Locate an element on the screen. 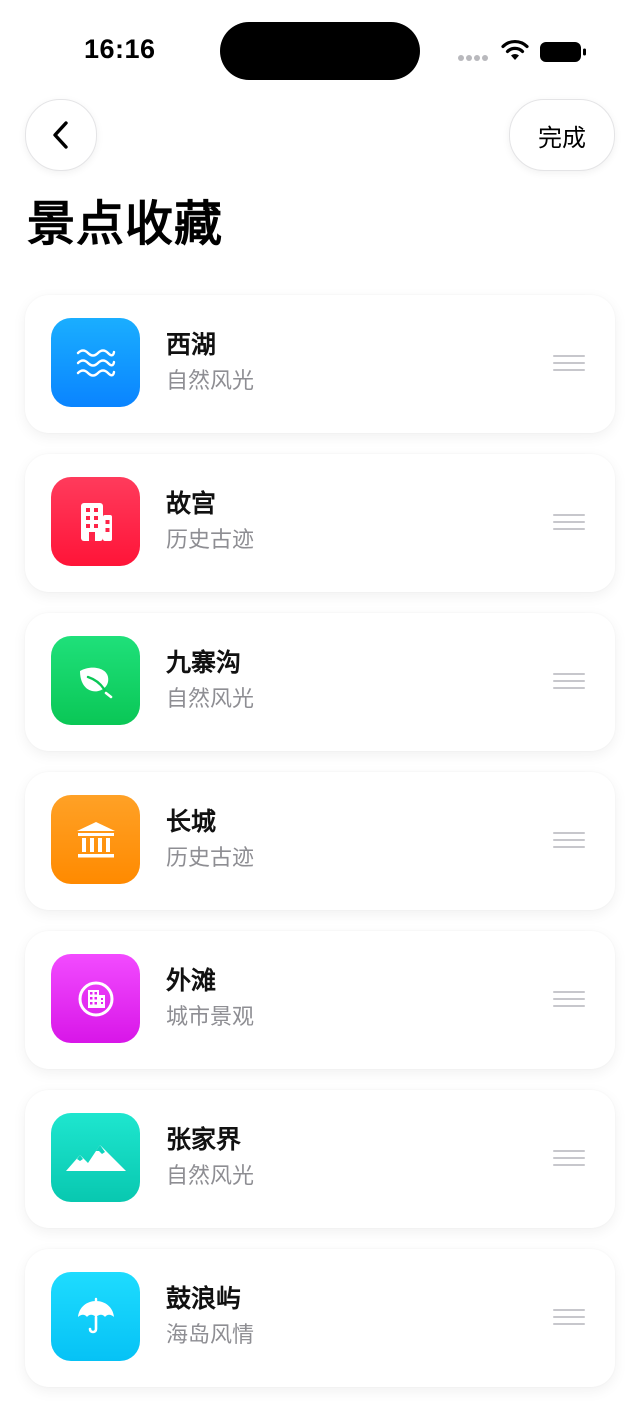  city-building-circle-icon is located at coordinates (95, 998).